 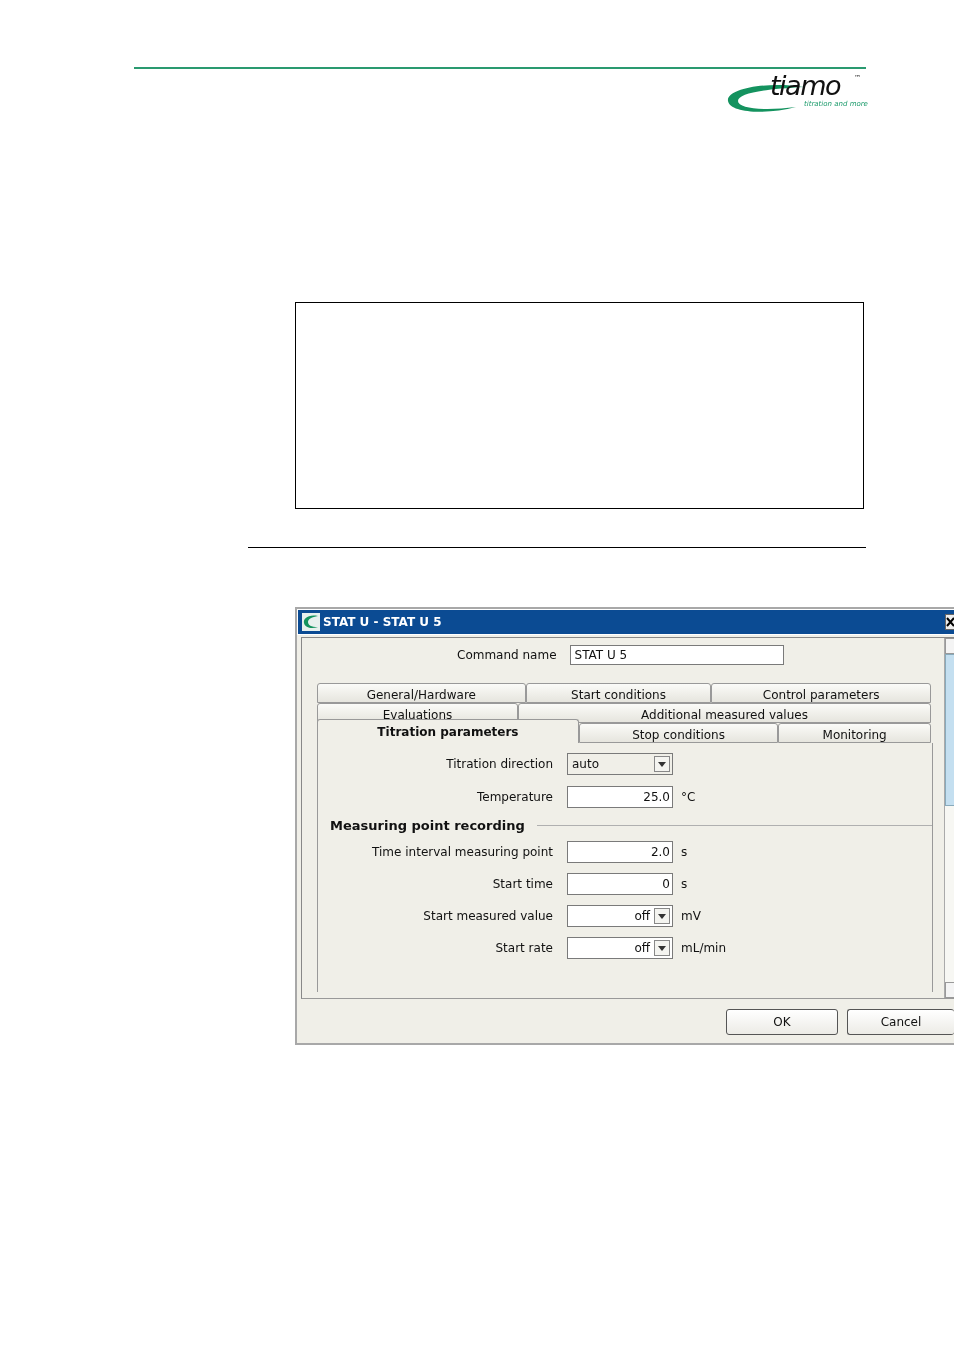 I want to click on field-label: Titration direction, so click(x=499, y=764).